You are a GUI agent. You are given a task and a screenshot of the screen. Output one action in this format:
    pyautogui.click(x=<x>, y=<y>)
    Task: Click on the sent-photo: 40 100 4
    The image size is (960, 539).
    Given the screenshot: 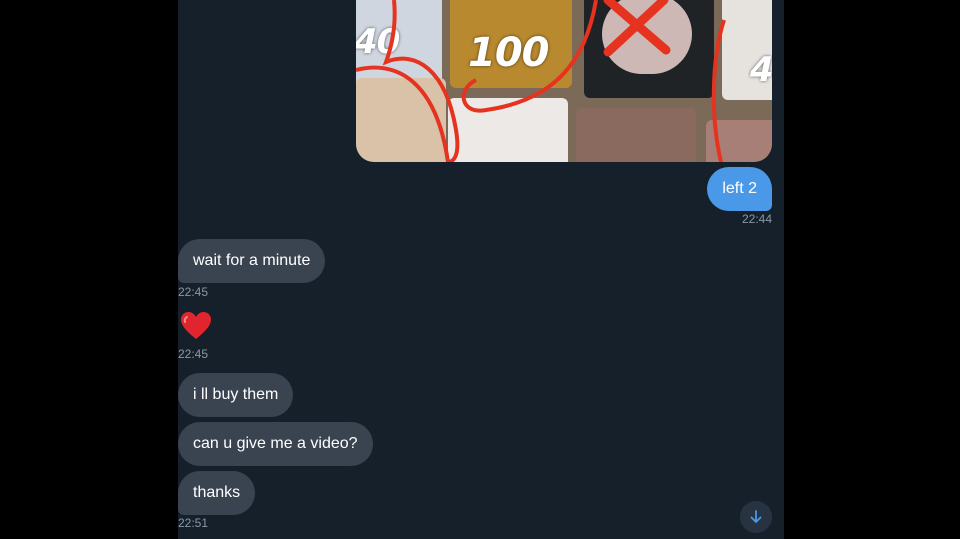 What is the action you would take?
    pyautogui.click(x=564, y=81)
    